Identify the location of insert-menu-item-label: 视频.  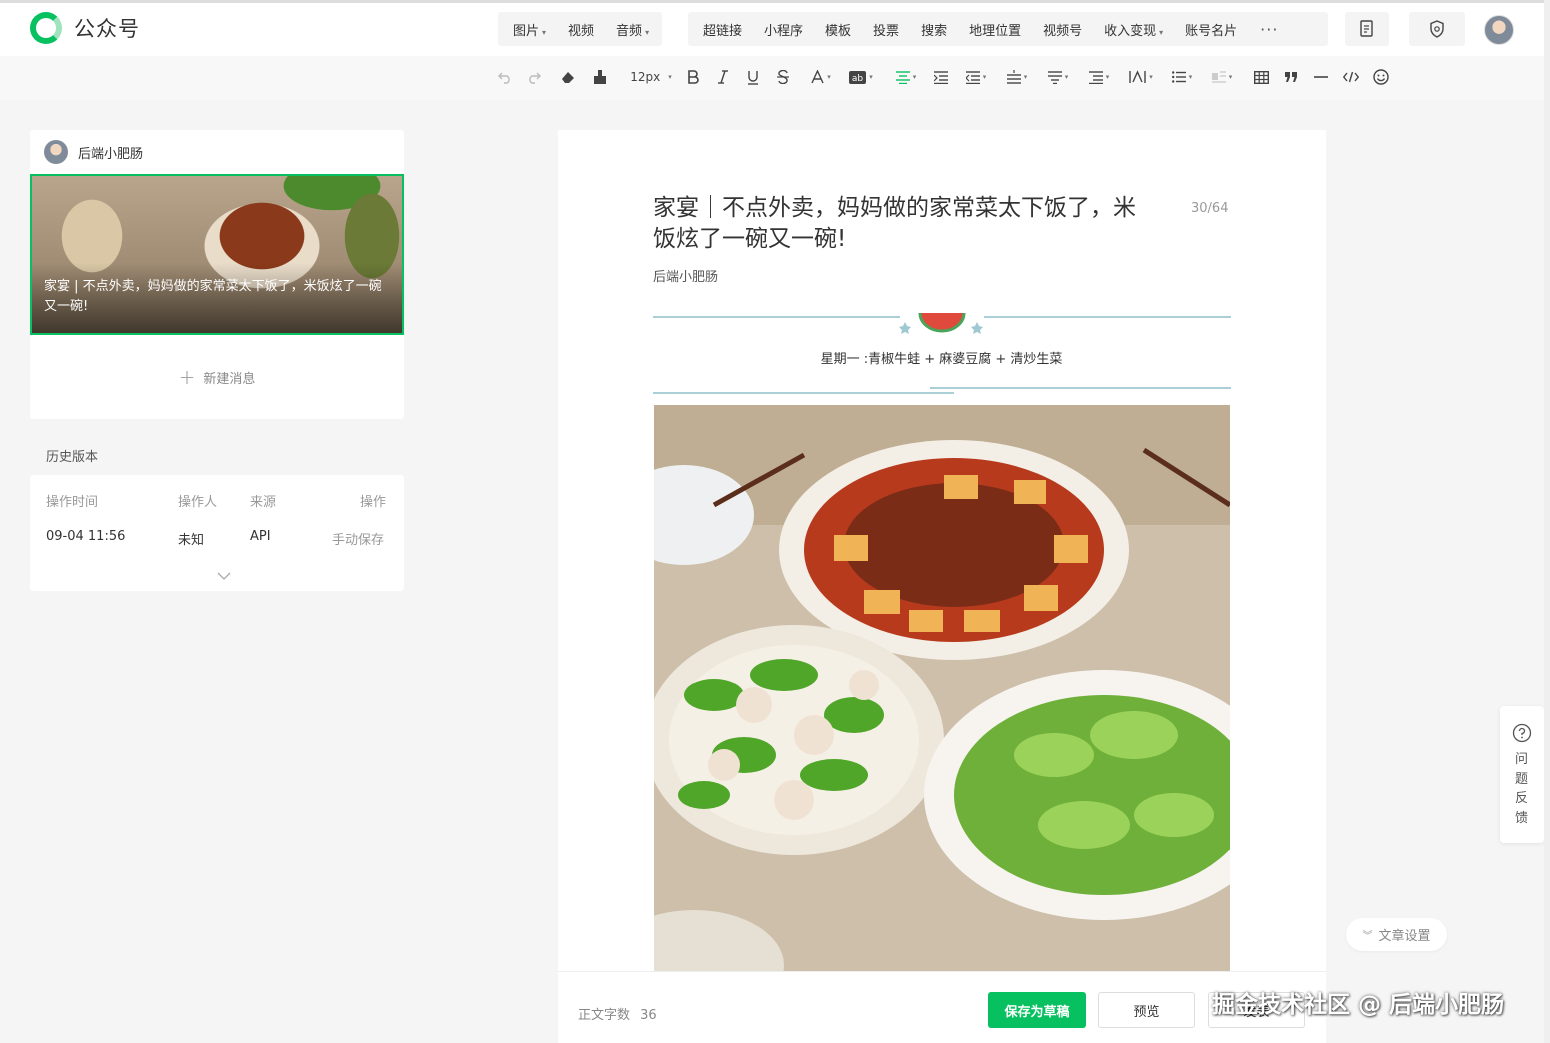
(581, 31).